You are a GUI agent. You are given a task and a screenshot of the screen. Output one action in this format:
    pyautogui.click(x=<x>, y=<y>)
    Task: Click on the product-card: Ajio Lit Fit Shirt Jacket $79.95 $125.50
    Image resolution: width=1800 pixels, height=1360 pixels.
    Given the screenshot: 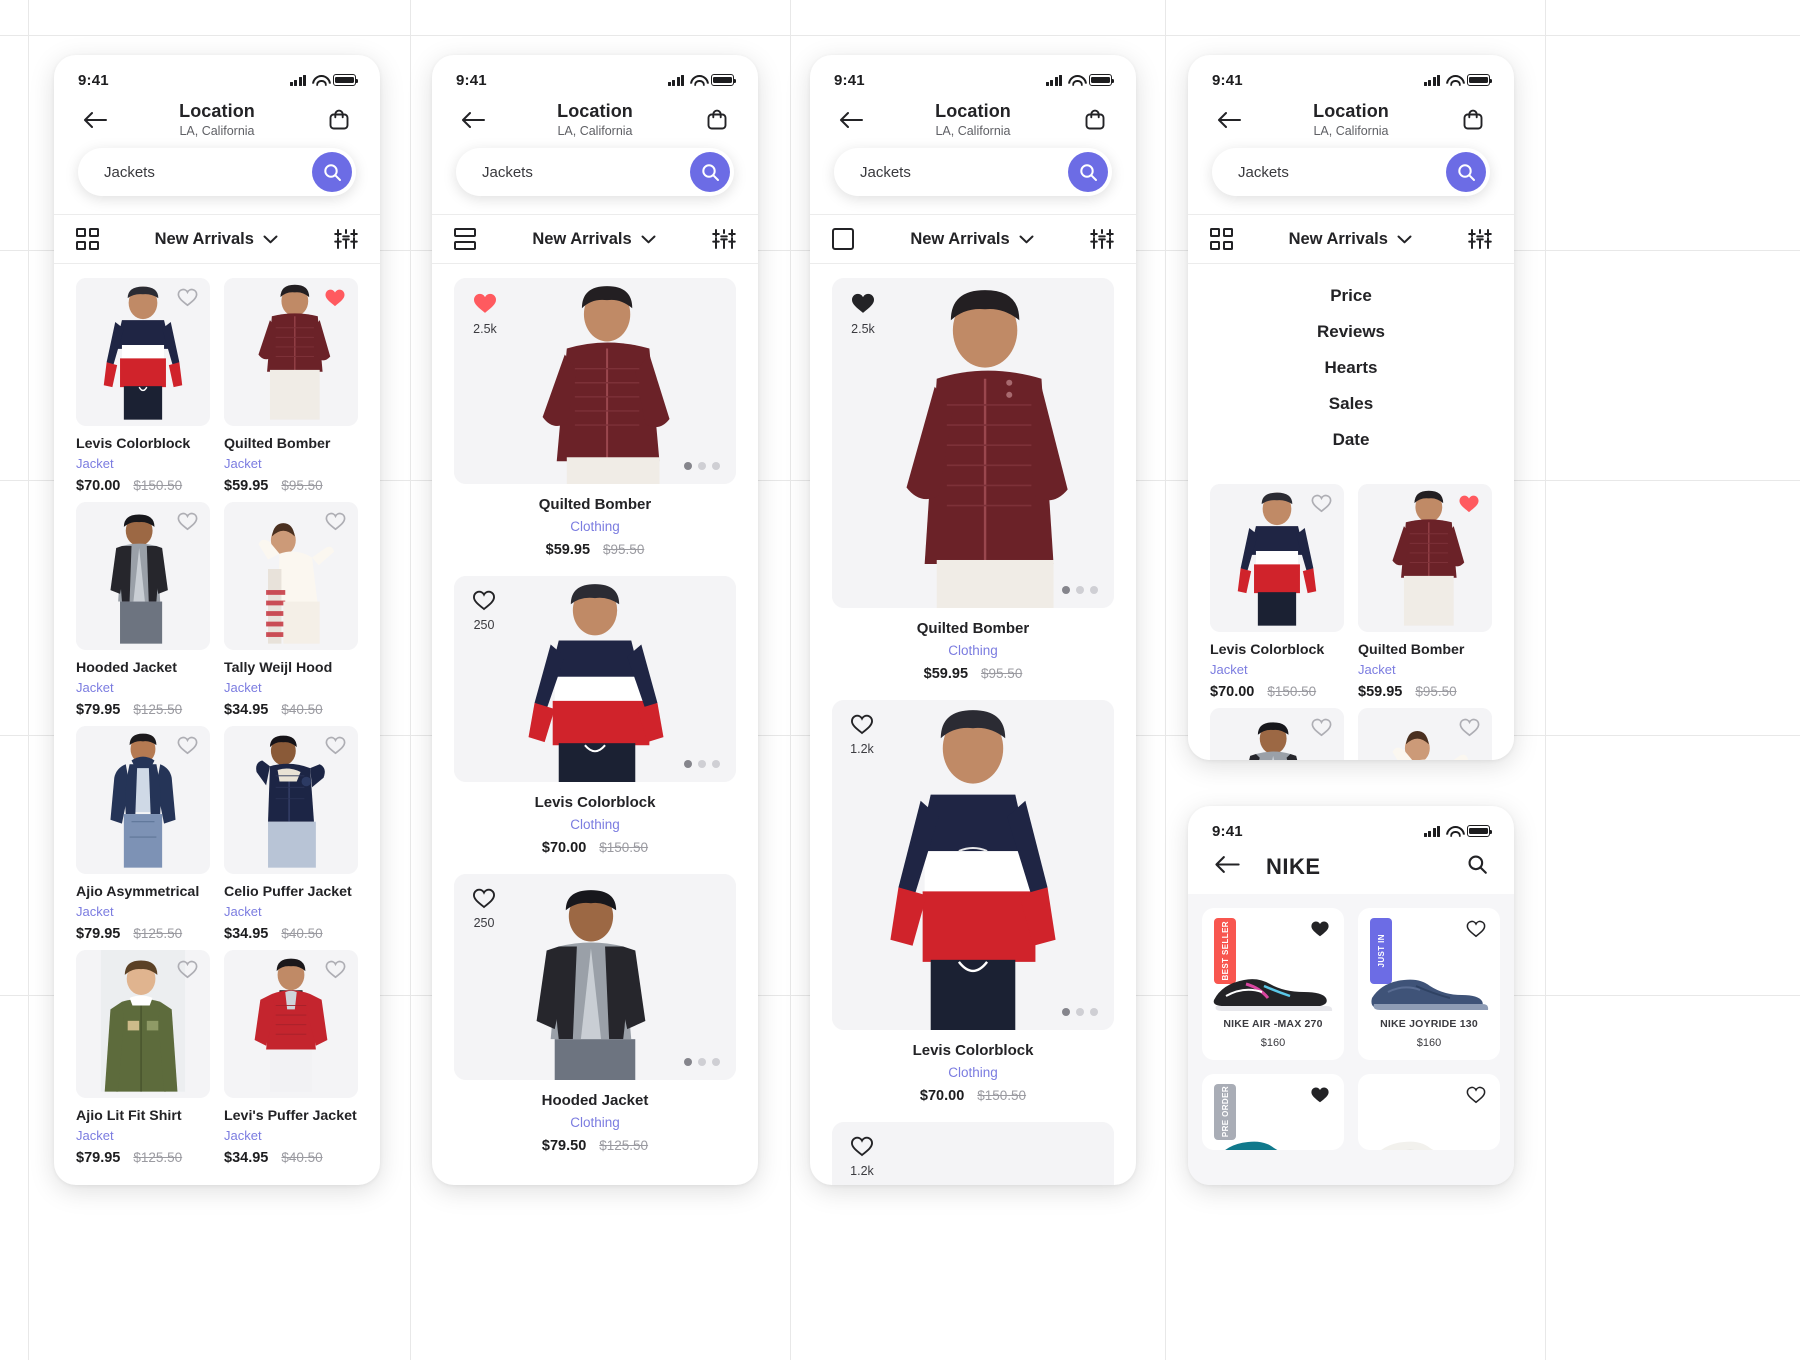 What is the action you would take?
    pyautogui.click(x=143, y=1058)
    